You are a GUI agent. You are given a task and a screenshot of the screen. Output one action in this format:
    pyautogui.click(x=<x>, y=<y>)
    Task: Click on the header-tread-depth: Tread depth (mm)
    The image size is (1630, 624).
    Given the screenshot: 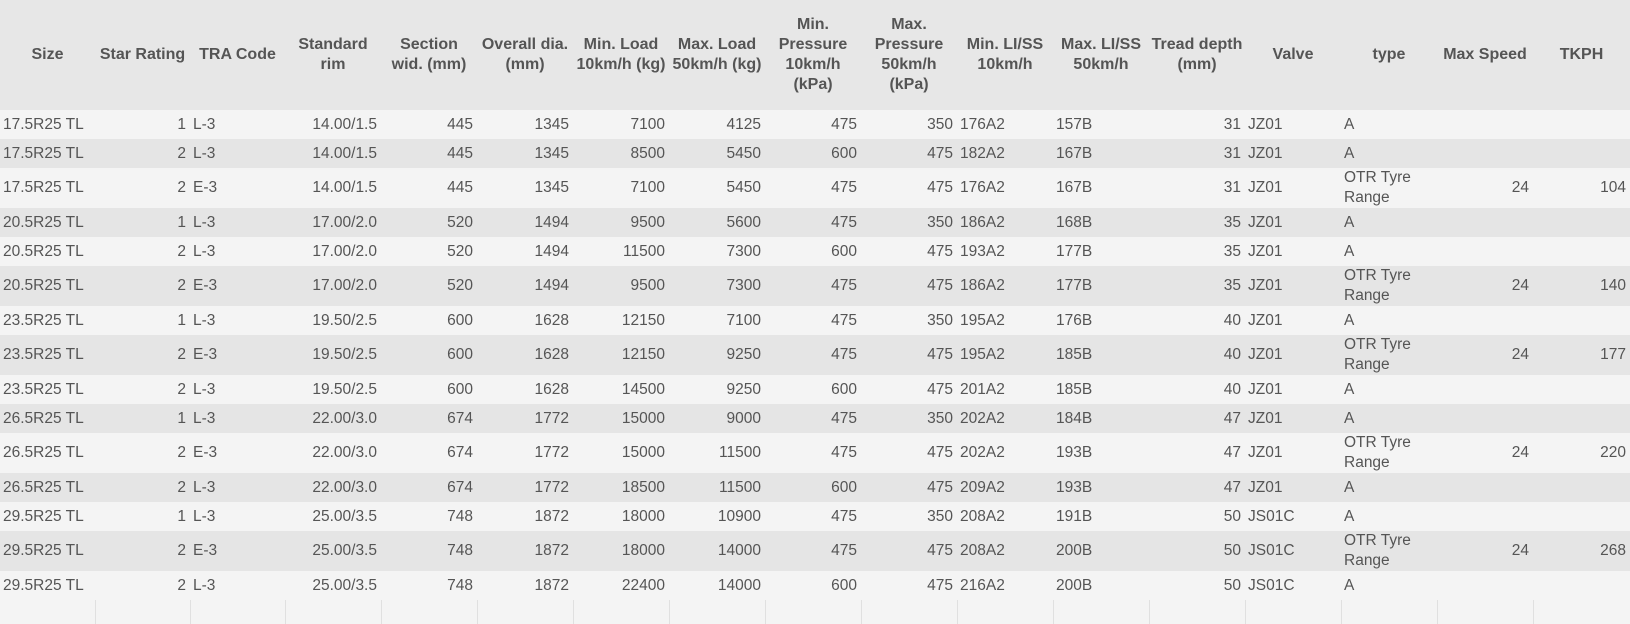 What is the action you would take?
    pyautogui.click(x=1197, y=55)
    